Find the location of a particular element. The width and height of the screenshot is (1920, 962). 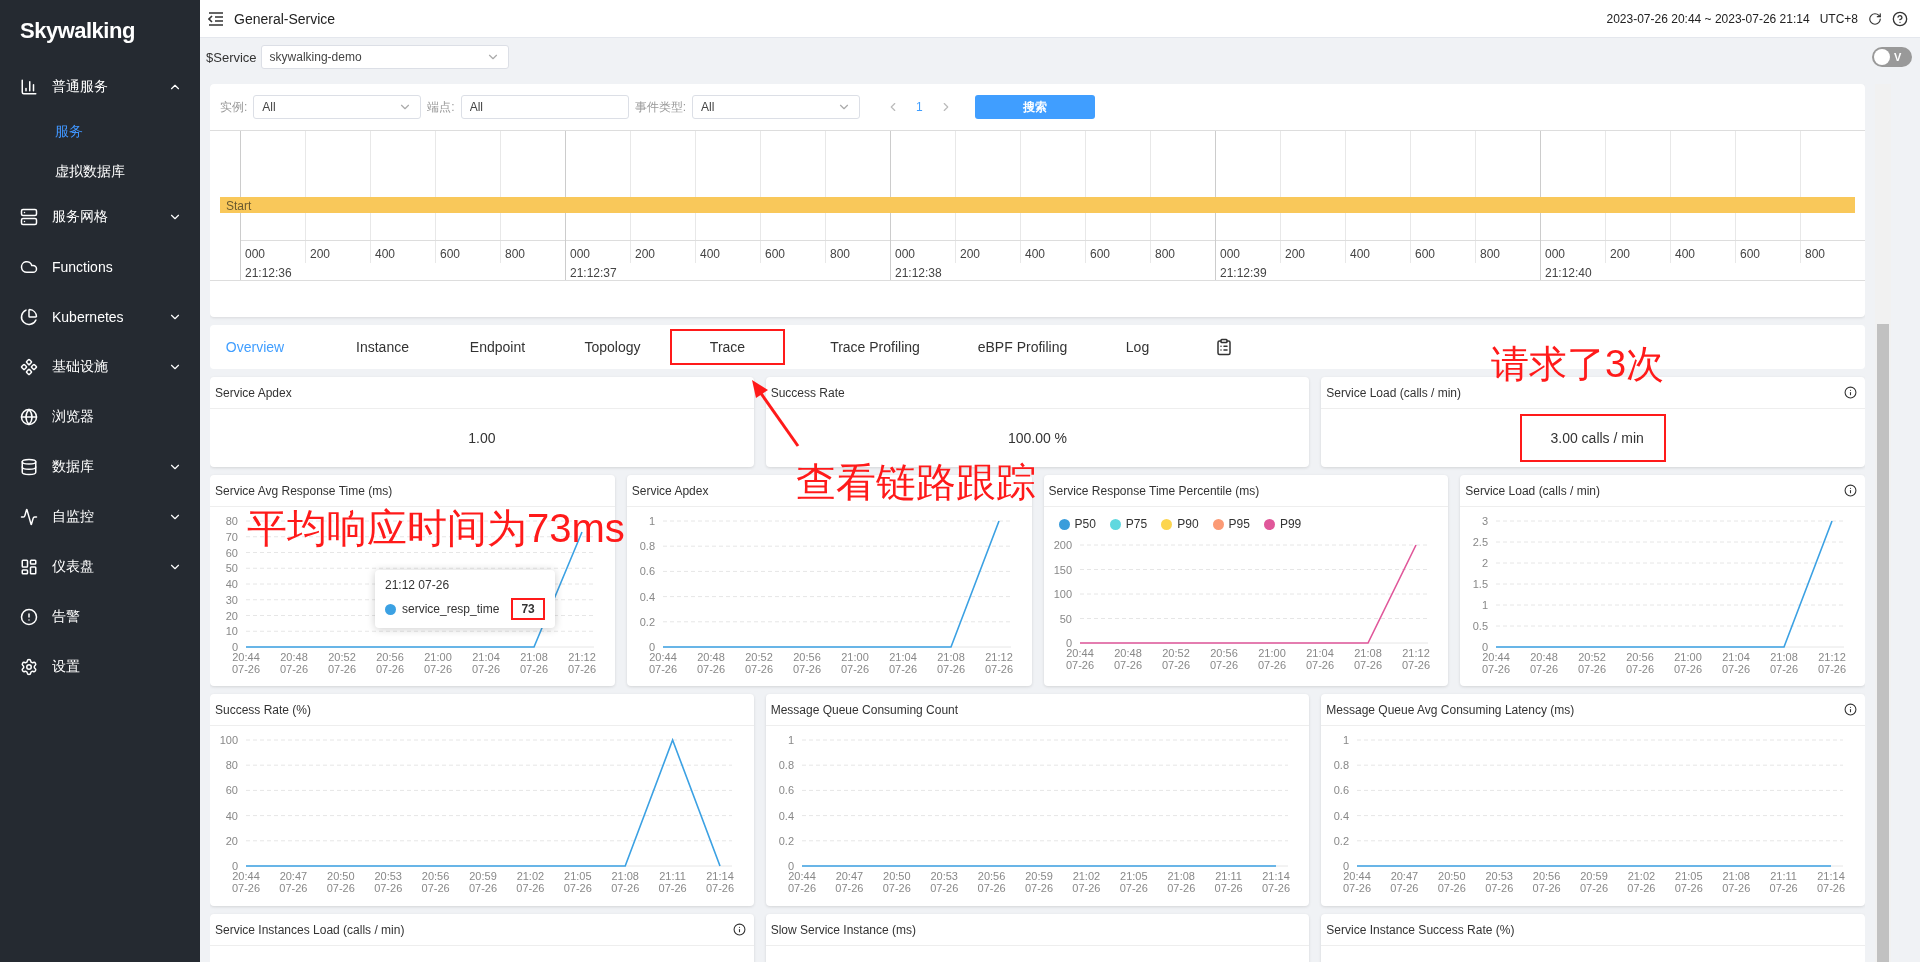

y-tick-label: 40 is located at coordinates (231, 815).